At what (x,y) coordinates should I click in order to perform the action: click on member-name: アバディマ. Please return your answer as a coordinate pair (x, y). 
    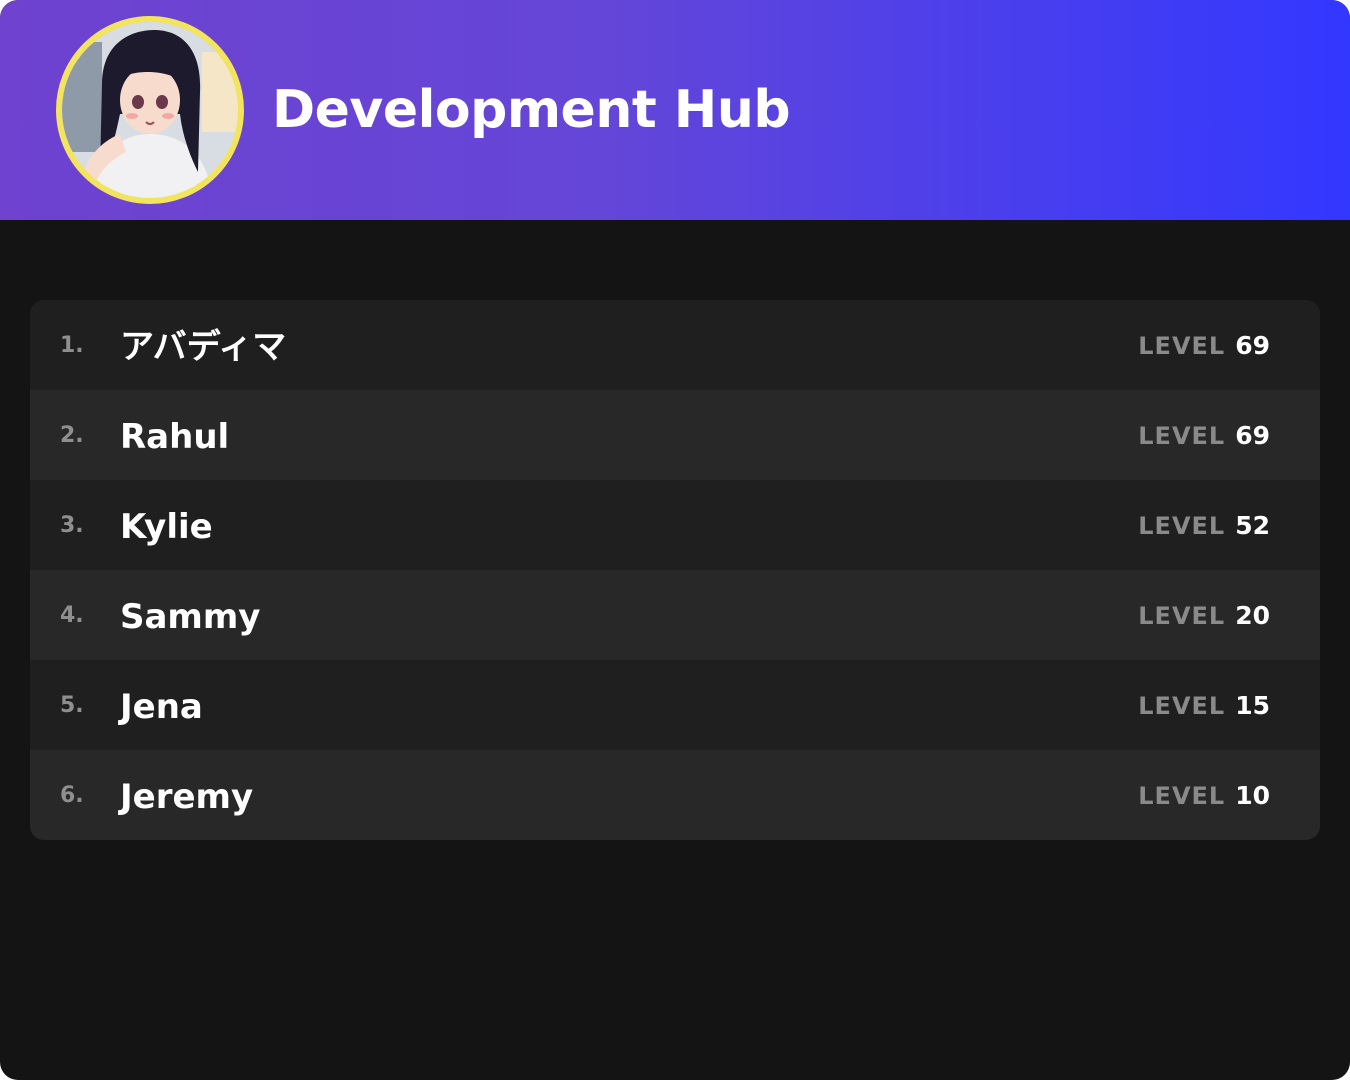
    Looking at the image, I should click on (203, 347).